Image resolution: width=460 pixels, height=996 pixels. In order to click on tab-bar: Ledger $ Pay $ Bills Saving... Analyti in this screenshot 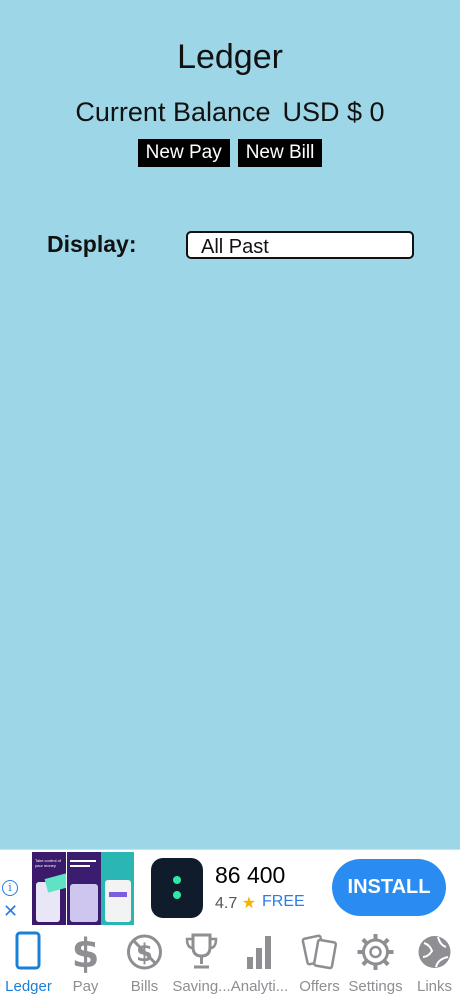, I will do `click(230, 961)`.